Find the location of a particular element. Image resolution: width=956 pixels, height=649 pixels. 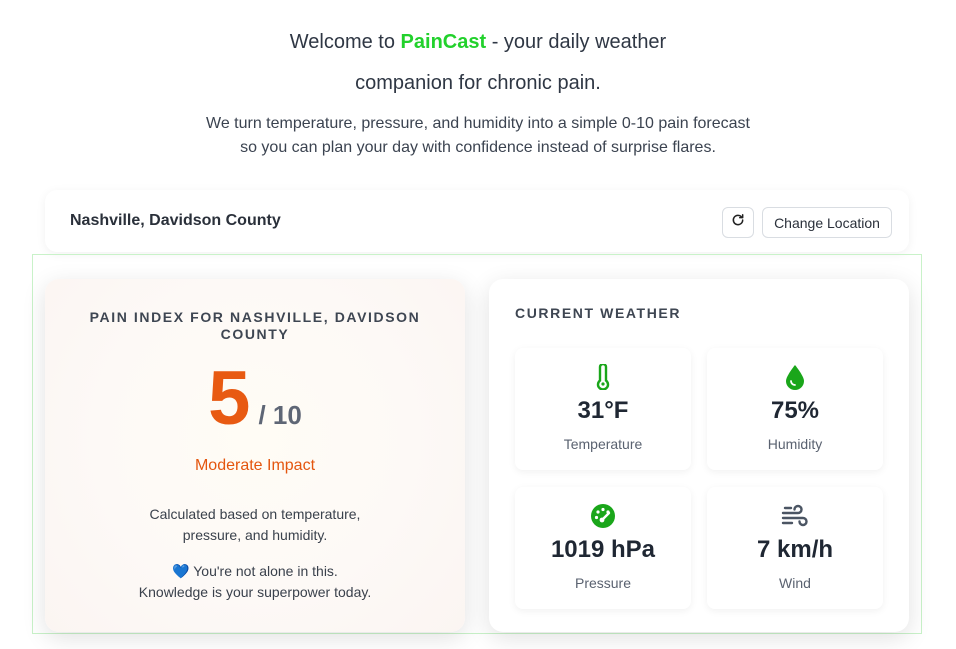

wind-value: 7 km/h is located at coordinates (795, 549).